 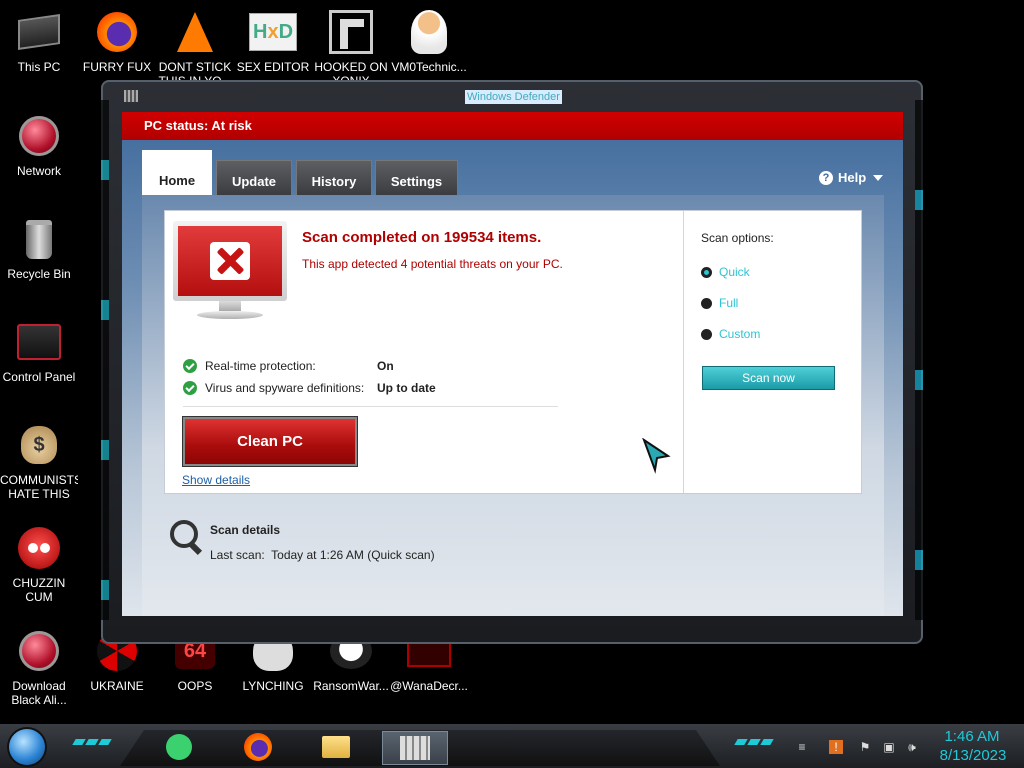 What do you see at coordinates (889, 747) in the screenshot?
I see `network-icon: ▣` at bounding box center [889, 747].